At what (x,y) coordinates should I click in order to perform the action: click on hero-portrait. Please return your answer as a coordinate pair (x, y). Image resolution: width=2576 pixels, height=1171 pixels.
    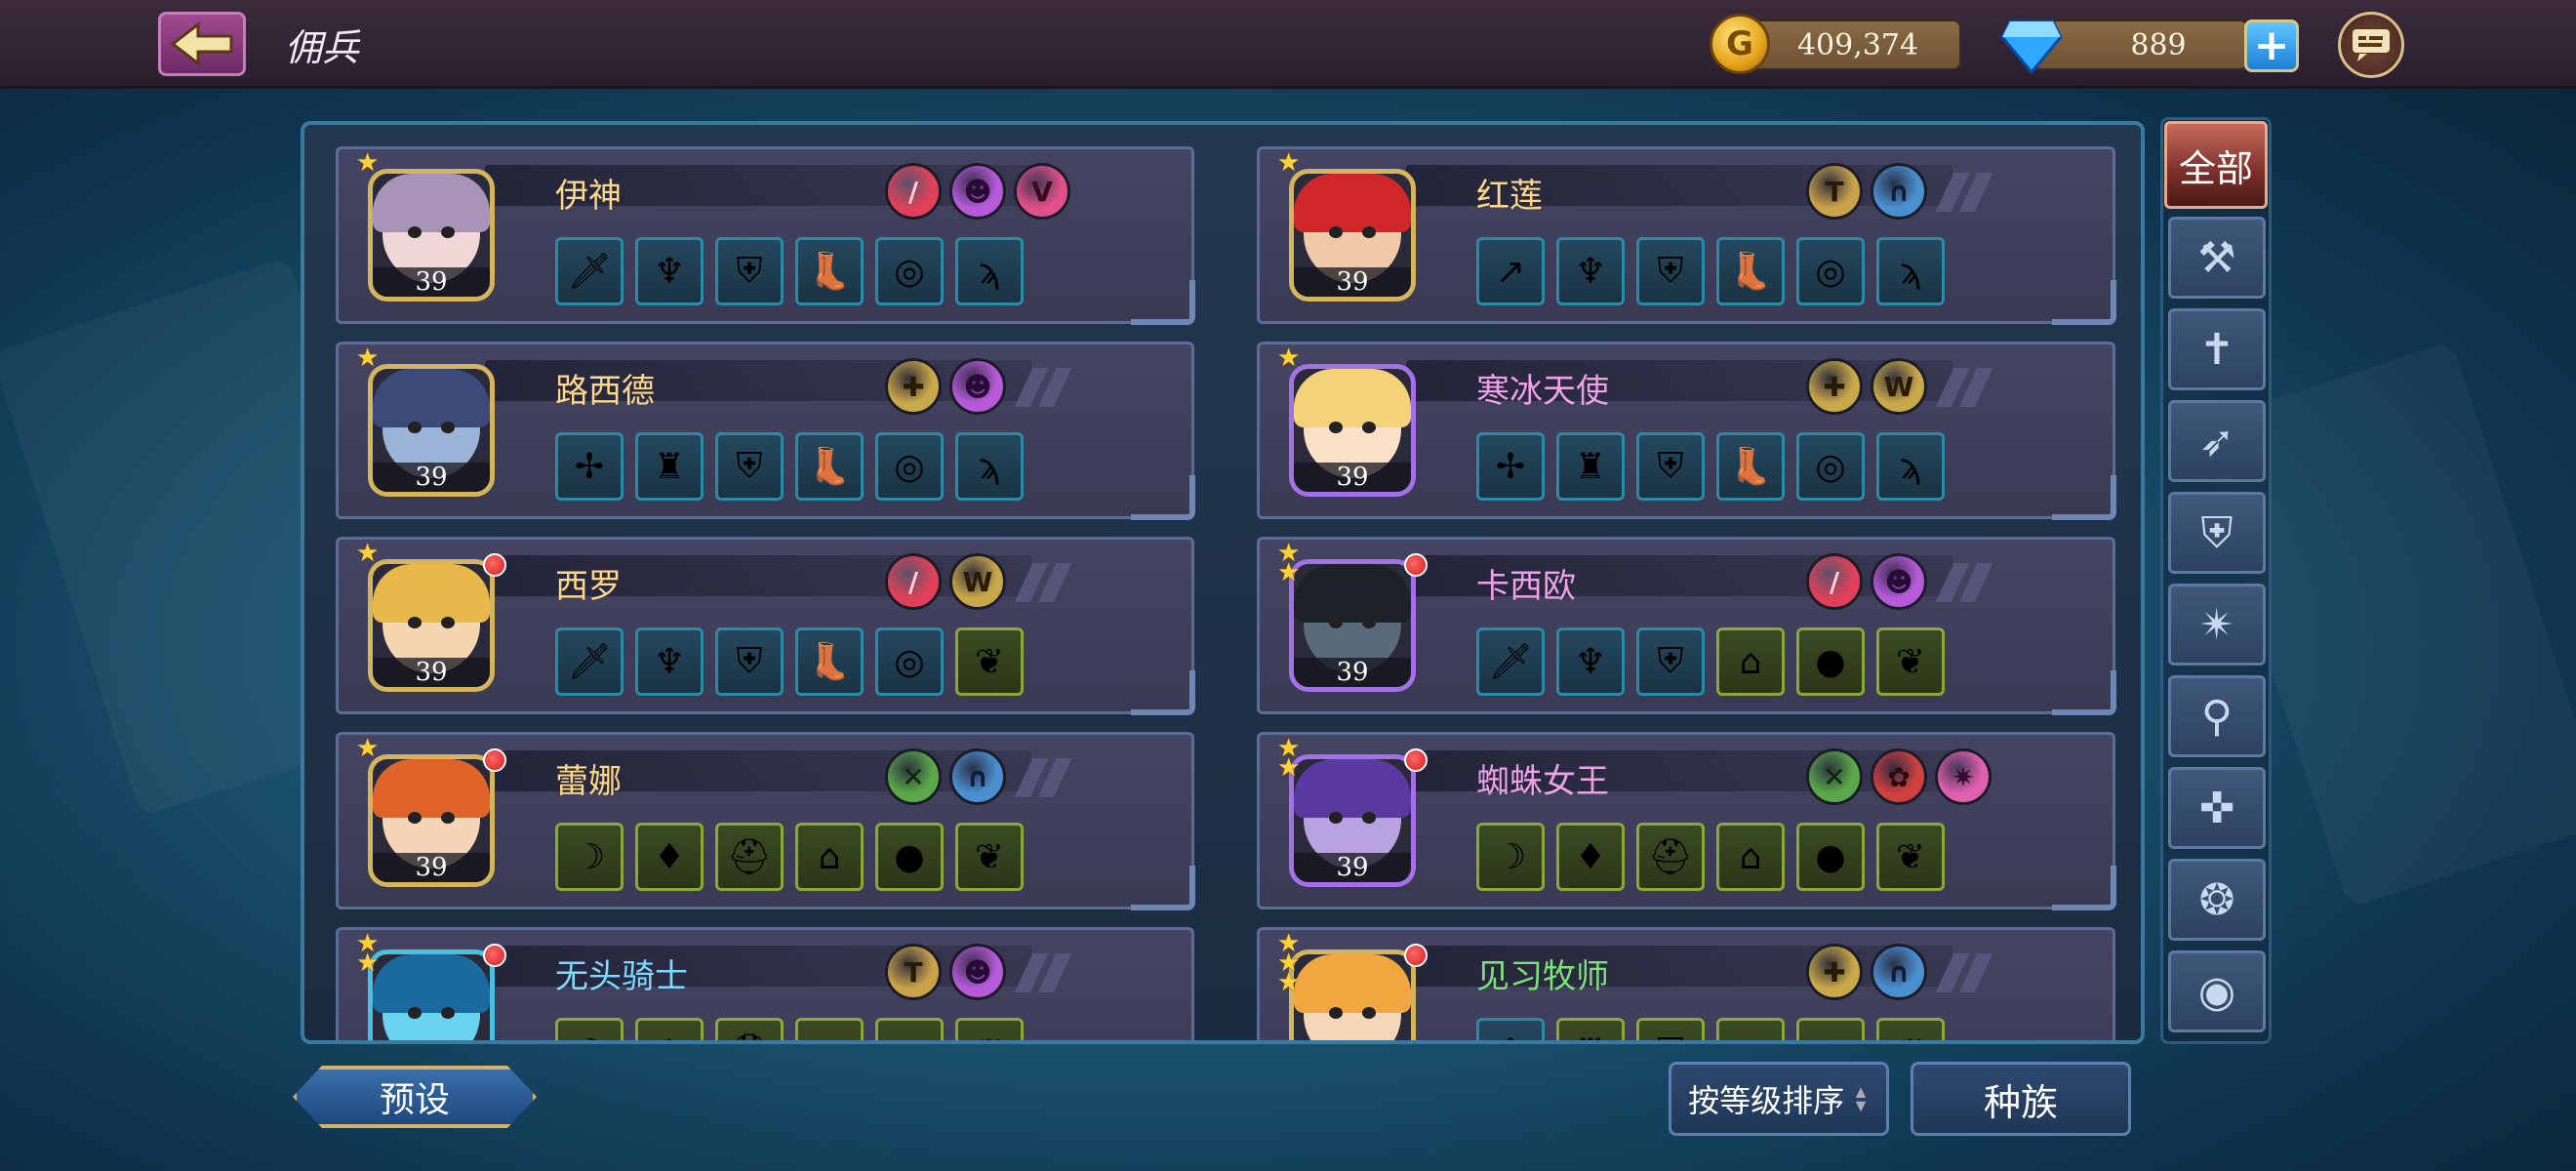
    Looking at the image, I should click on (431, 994).